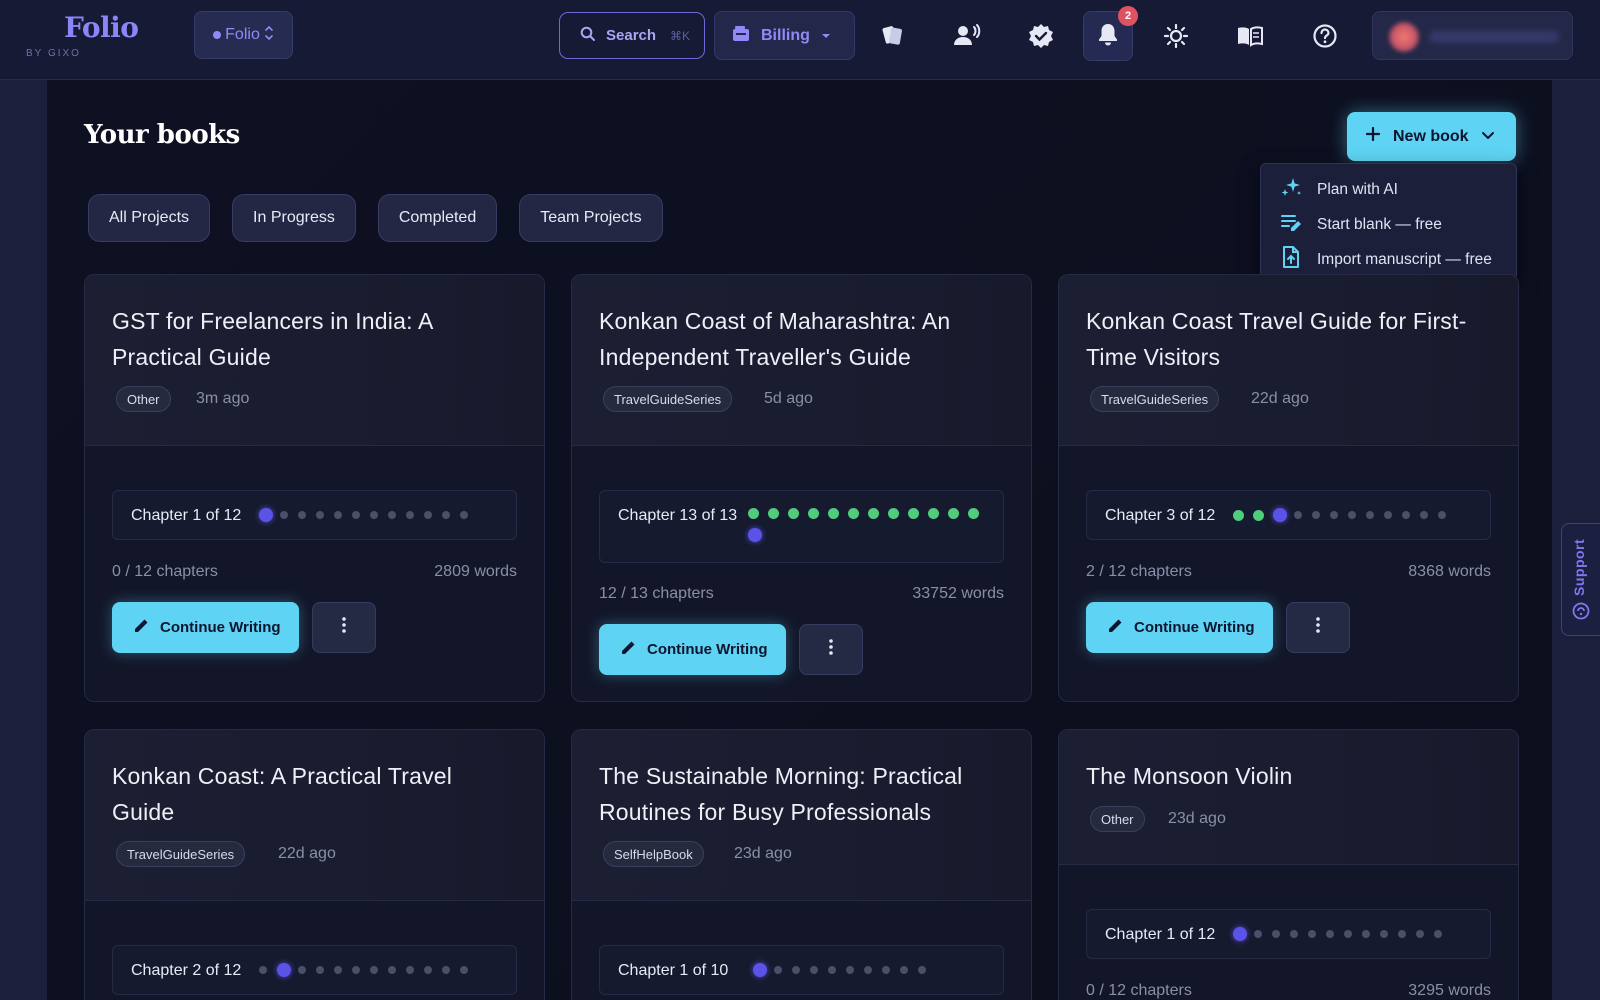  What do you see at coordinates (243, 35) in the screenshot?
I see `workspace-switcher: Folio` at bounding box center [243, 35].